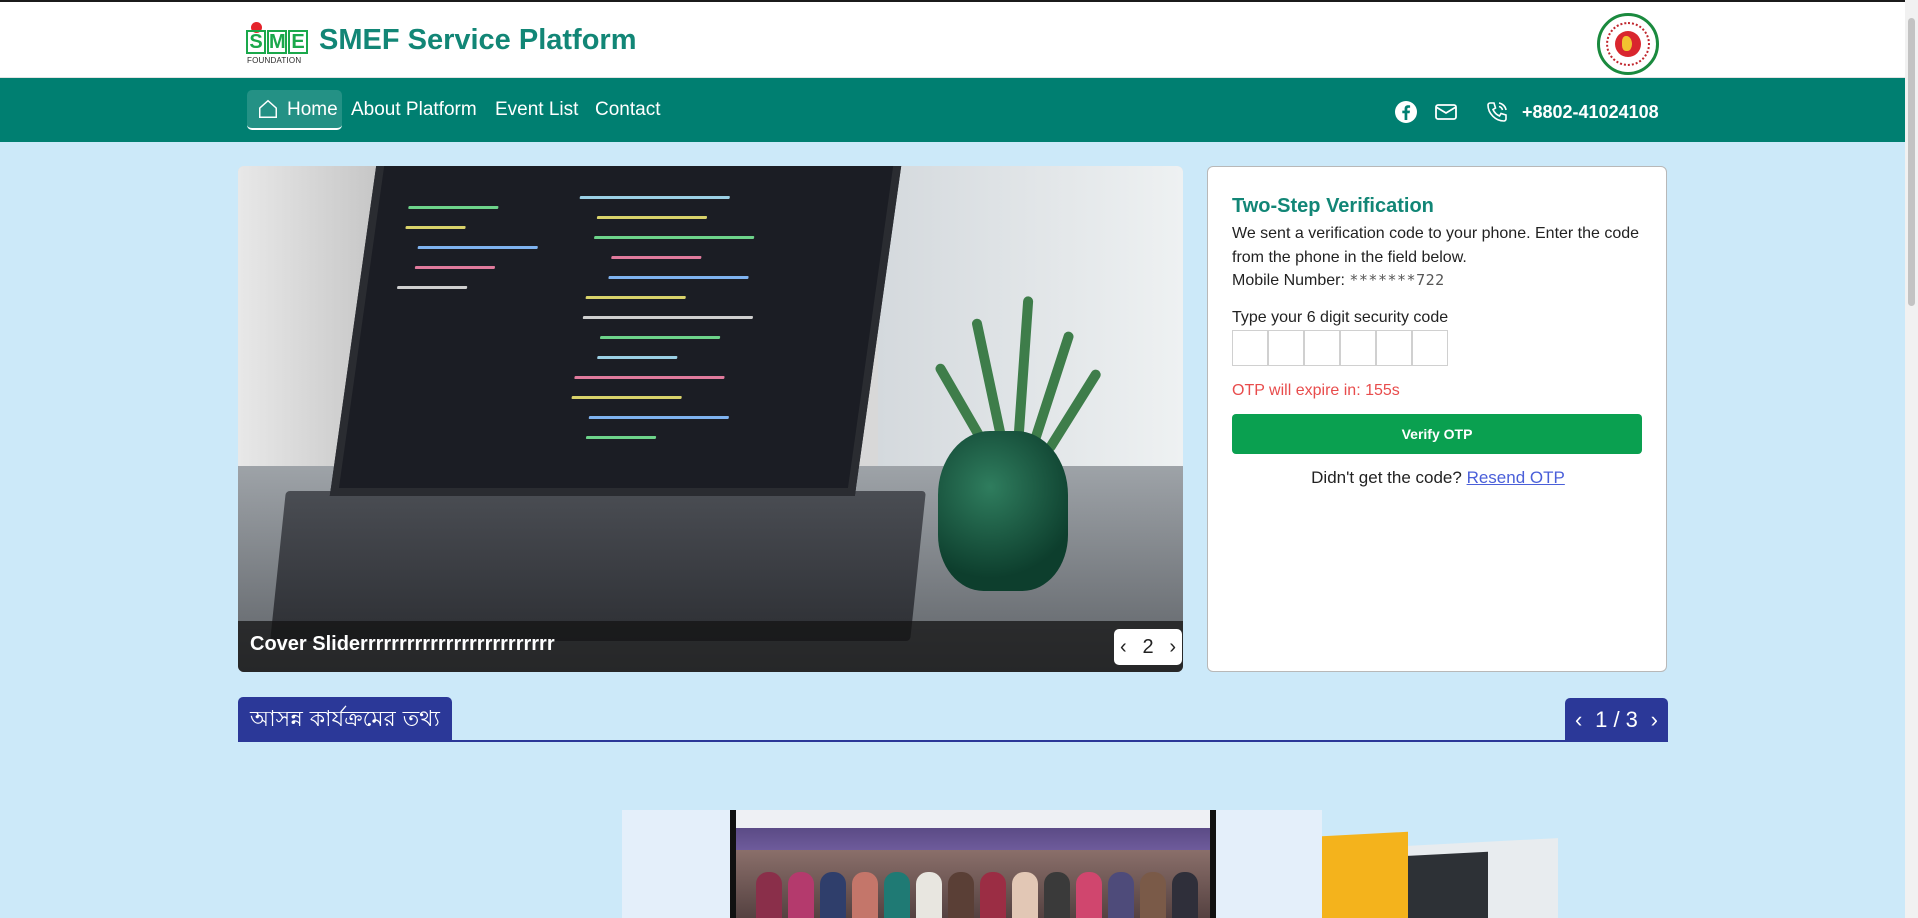 Image resolution: width=1918 pixels, height=918 pixels. I want to click on nav-home-label: Home, so click(312, 109).